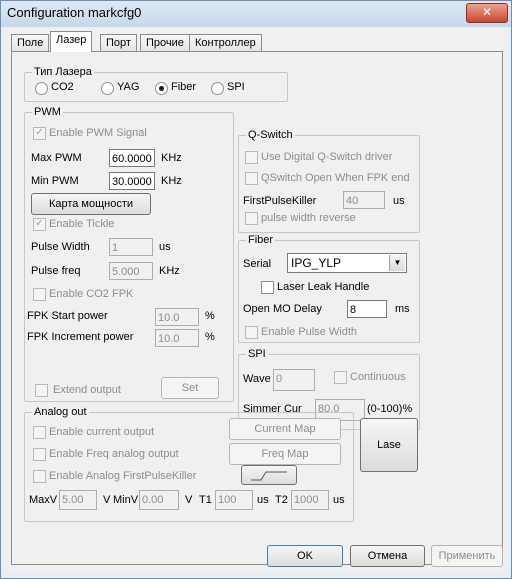 This screenshot has width=512, height=579. I want to click on chevron-down-icon: ▼, so click(397, 263).